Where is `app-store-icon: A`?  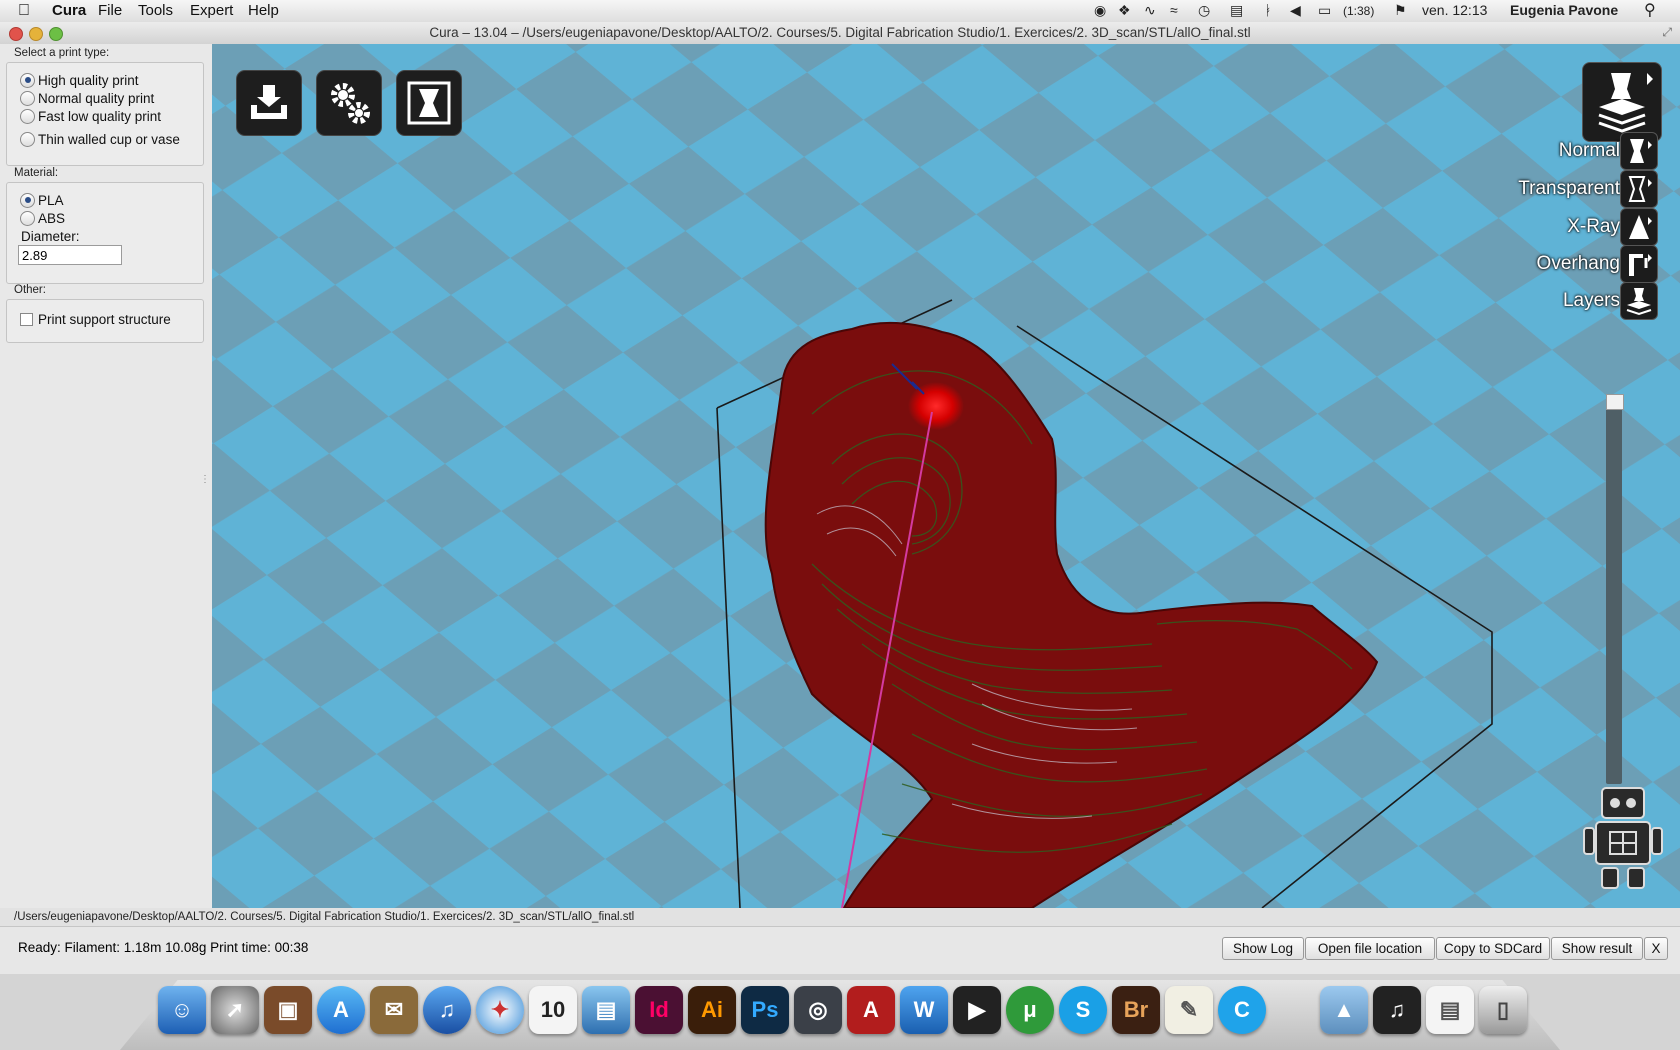
app-store-icon: A is located at coordinates (341, 1010).